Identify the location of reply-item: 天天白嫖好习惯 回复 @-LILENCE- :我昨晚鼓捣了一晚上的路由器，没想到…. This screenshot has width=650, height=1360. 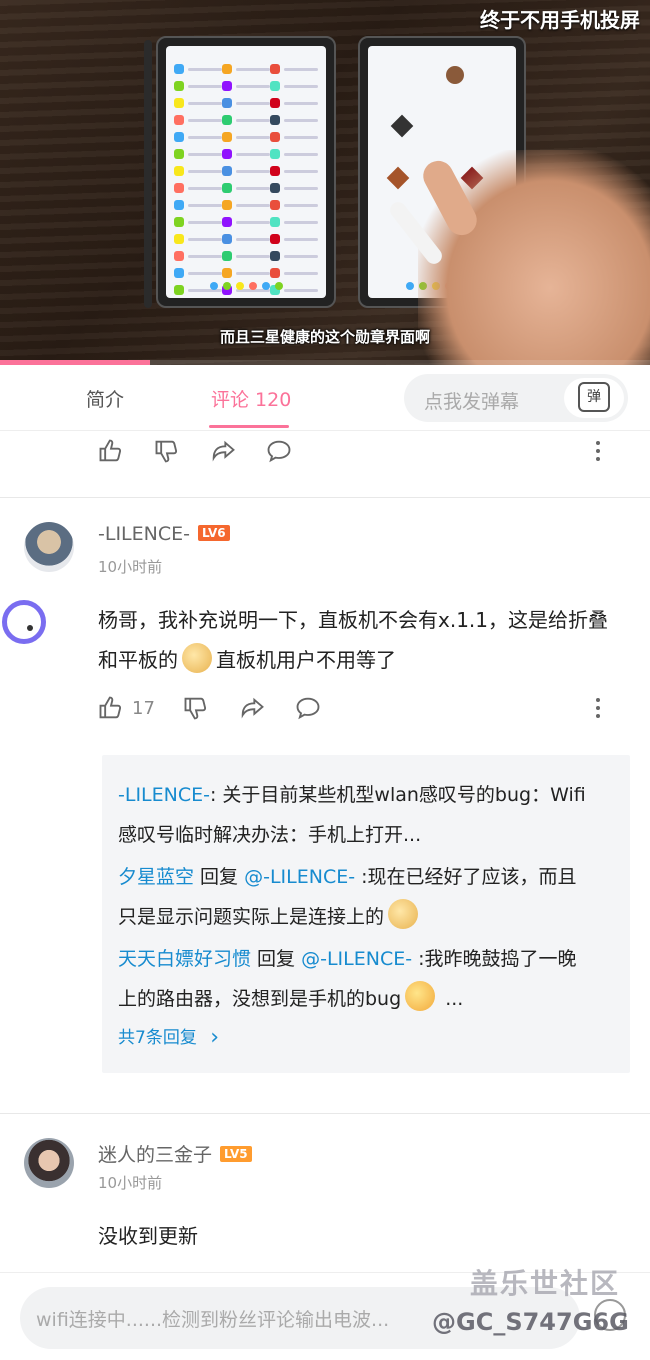
(353, 979).